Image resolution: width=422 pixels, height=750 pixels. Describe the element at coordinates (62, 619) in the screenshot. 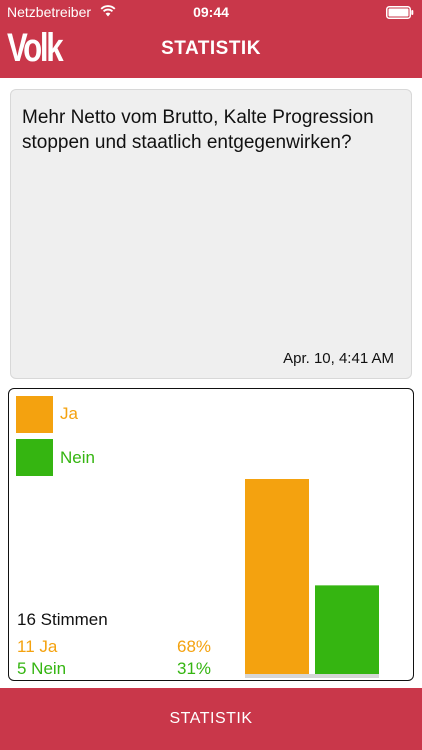

I see `total-votes: 16 Stimmen` at that location.